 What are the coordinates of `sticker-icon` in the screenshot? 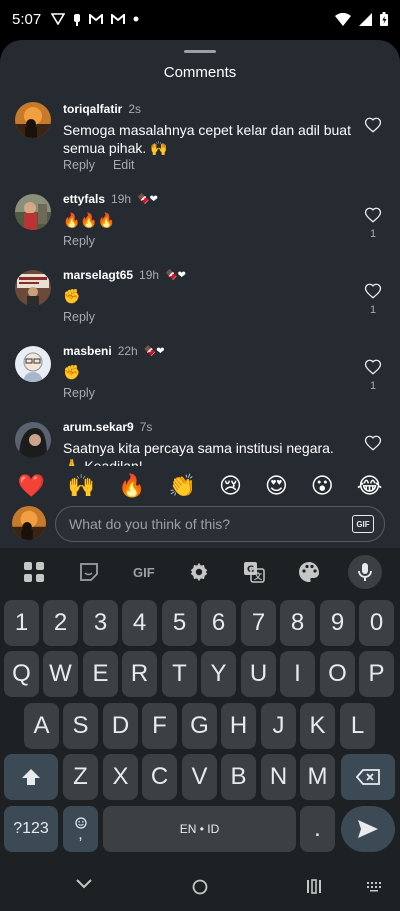 It's located at (89, 572).